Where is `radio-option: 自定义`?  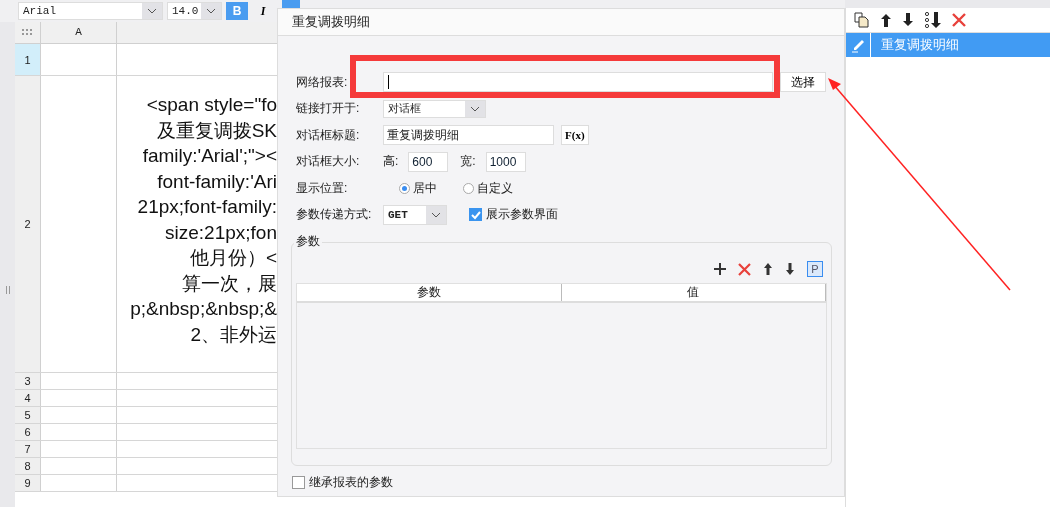
radio-option: 自定义 is located at coordinates (488, 188).